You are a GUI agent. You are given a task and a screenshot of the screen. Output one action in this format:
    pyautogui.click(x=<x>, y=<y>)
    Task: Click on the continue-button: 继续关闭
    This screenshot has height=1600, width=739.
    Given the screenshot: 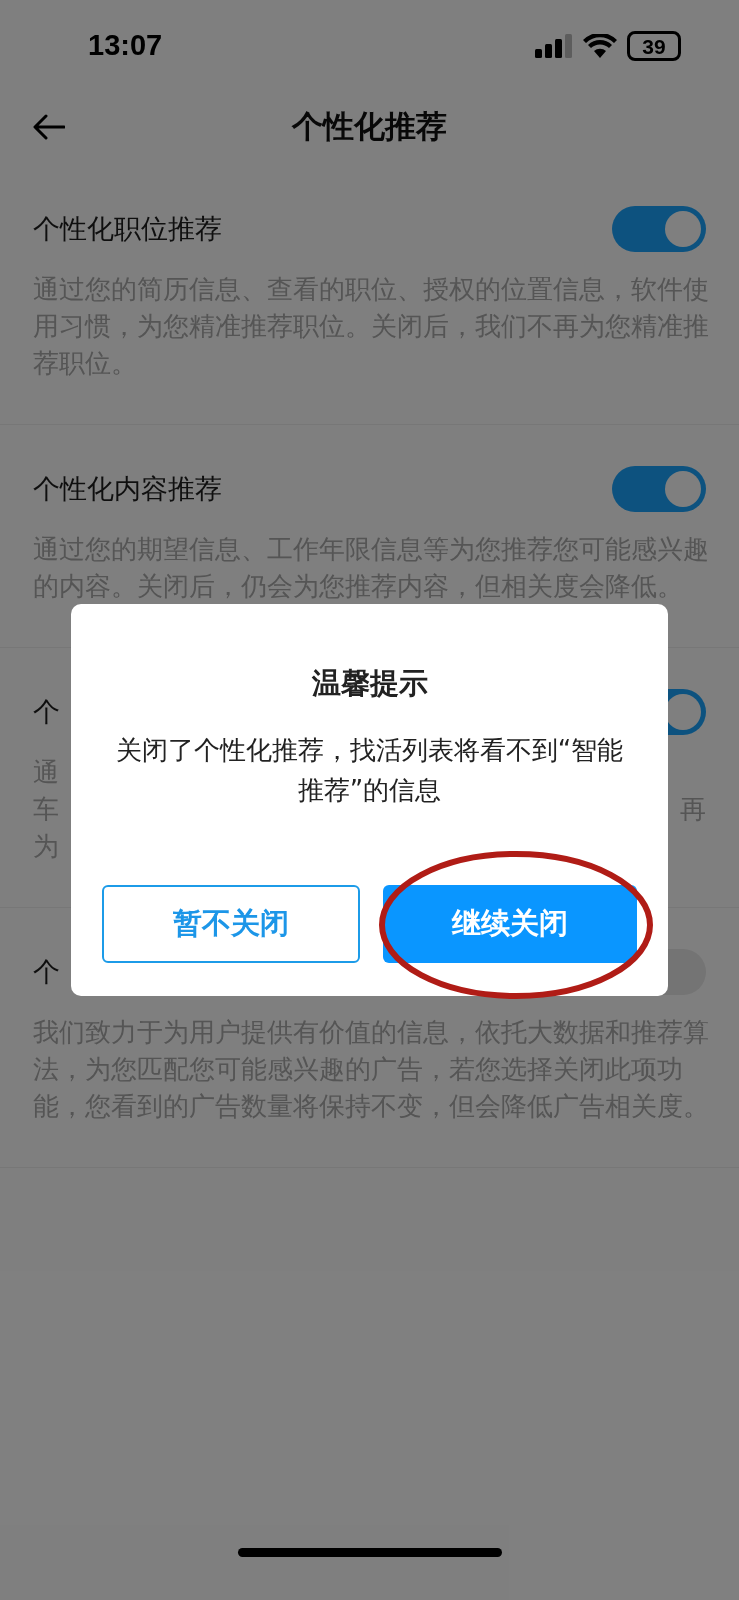 What is the action you would take?
    pyautogui.click(x=510, y=924)
    